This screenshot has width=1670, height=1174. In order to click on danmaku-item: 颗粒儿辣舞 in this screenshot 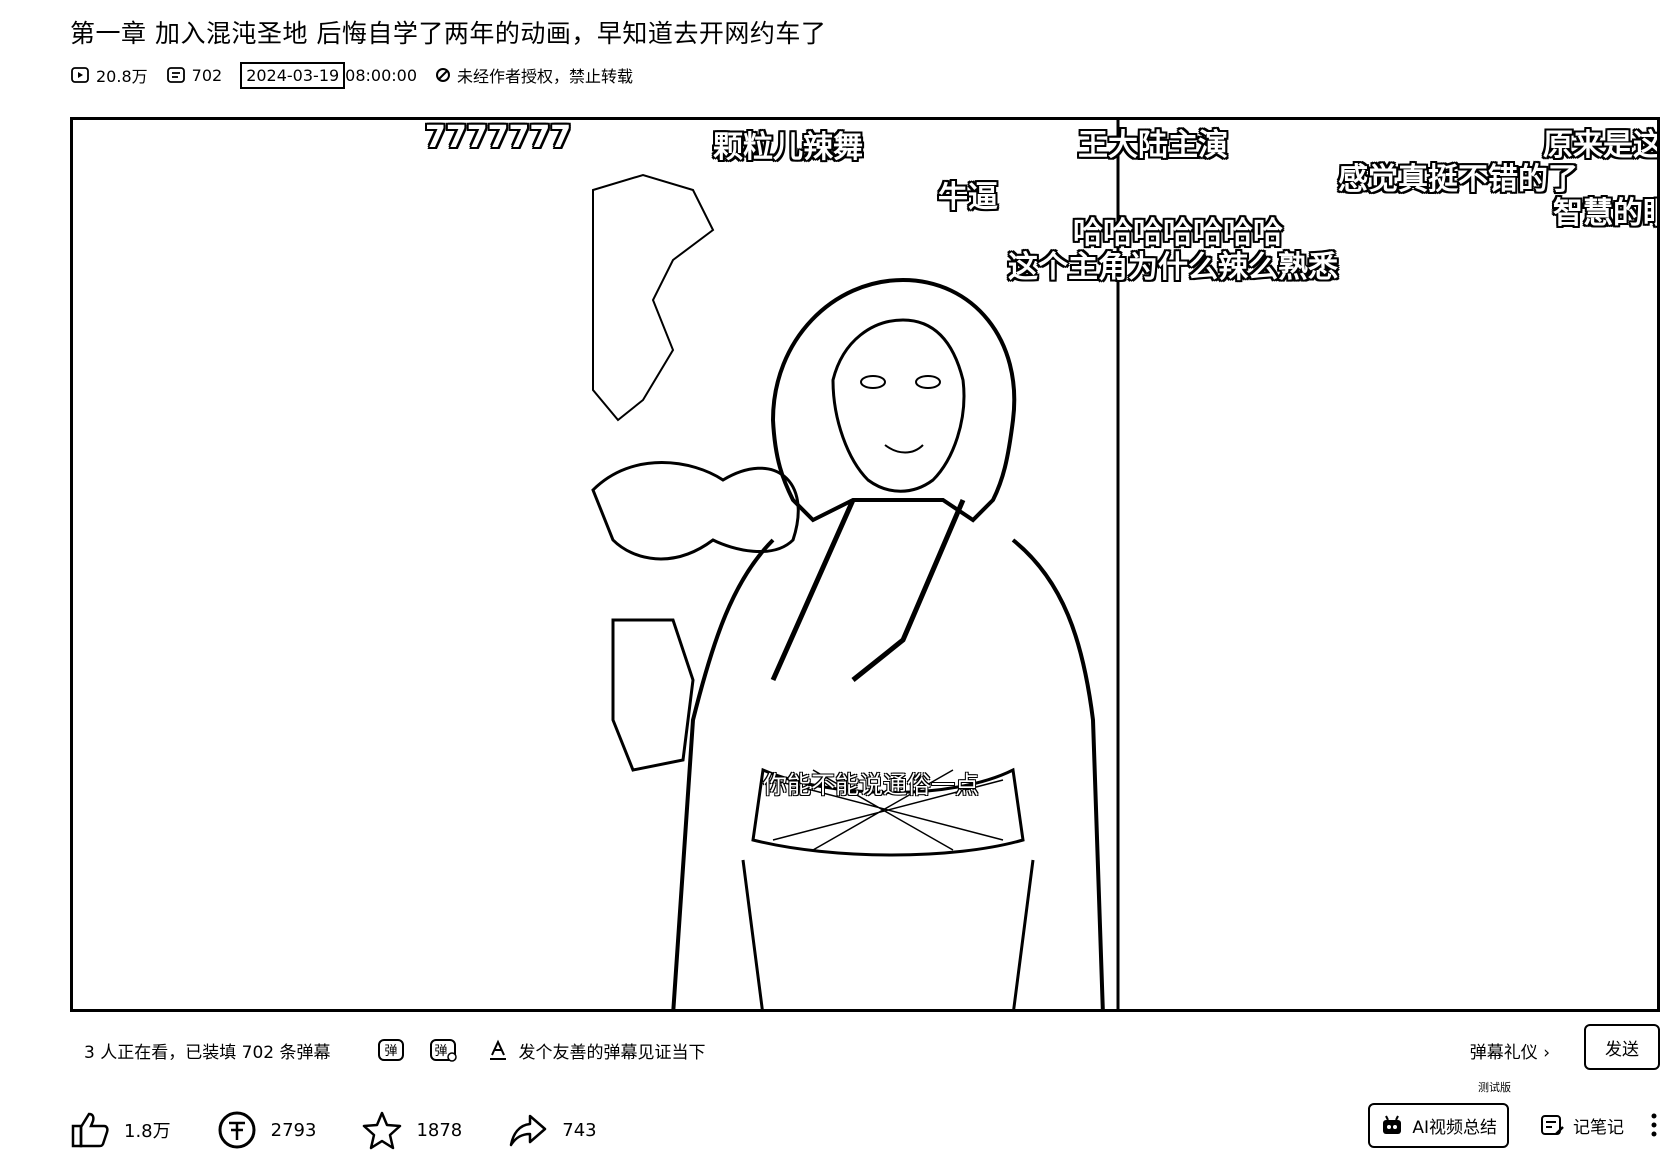, I will do `click(788, 147)`.